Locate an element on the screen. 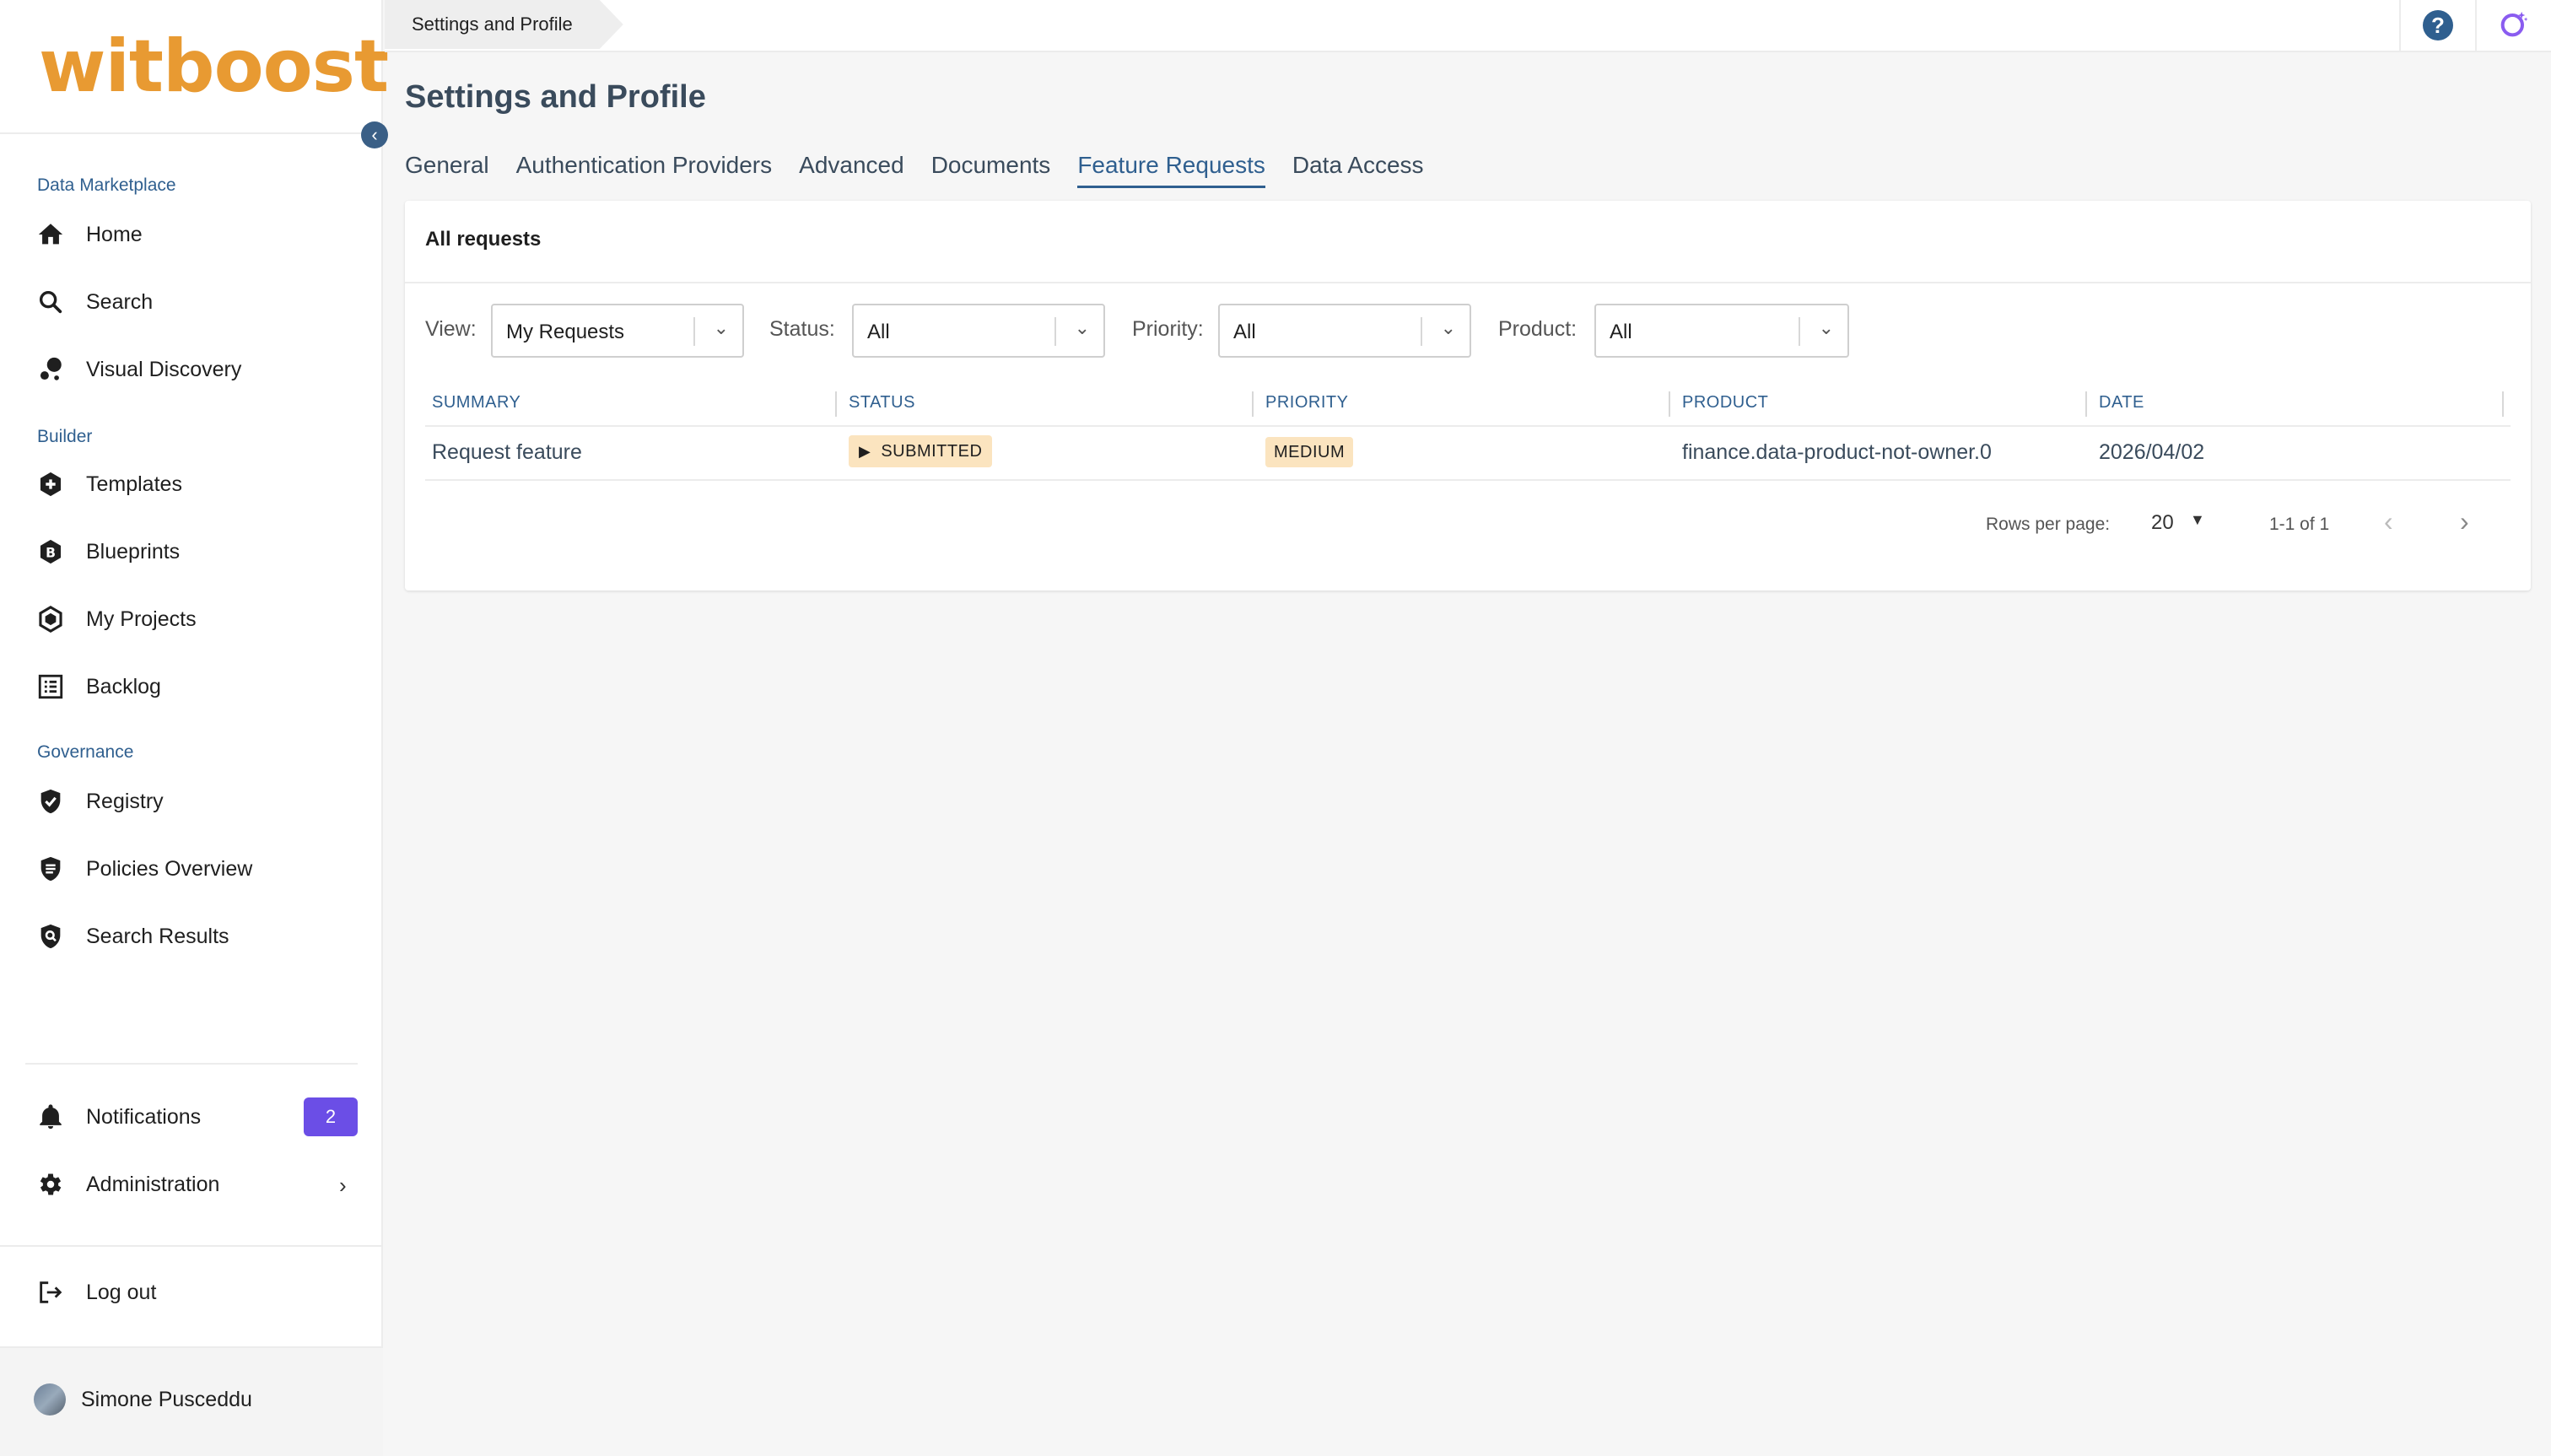  top-bar: Settings and Profile ? is located at coordinates (1468, 26).